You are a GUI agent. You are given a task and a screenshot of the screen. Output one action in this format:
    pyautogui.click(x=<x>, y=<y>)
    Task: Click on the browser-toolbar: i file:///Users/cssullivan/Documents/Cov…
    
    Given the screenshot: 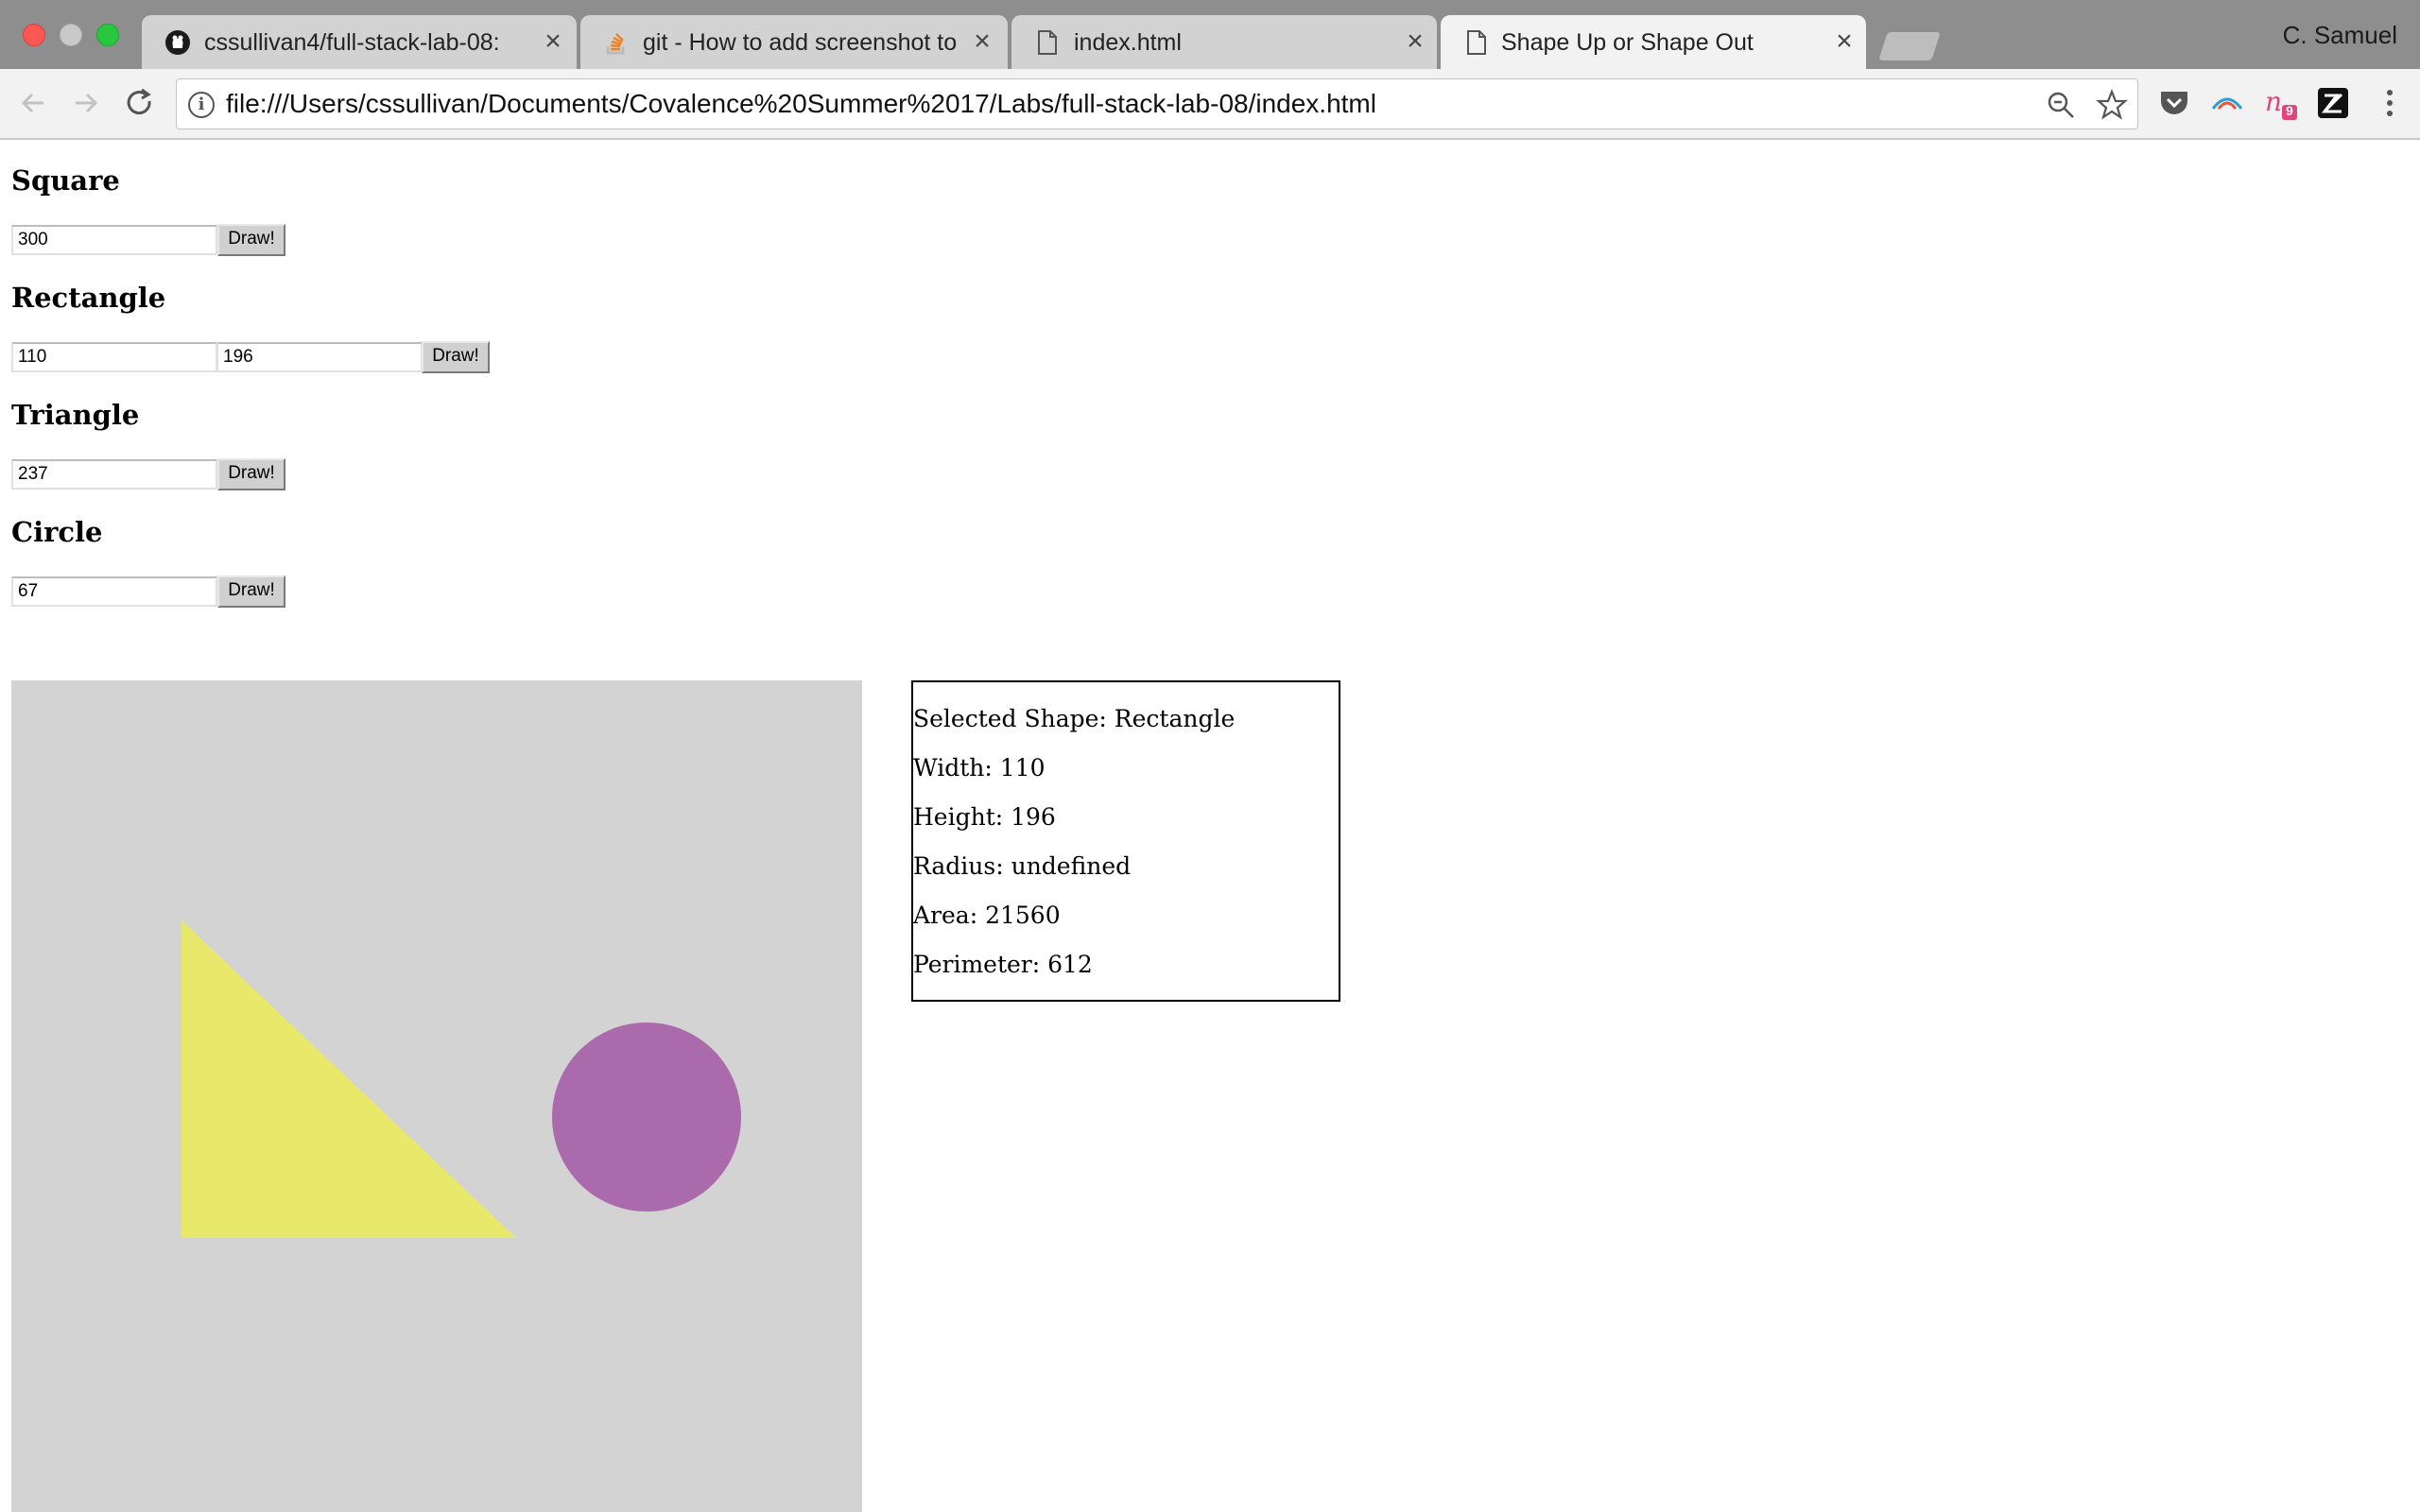 What is the action you would take?
    pyautogui.click(x=1210, y=104)
    